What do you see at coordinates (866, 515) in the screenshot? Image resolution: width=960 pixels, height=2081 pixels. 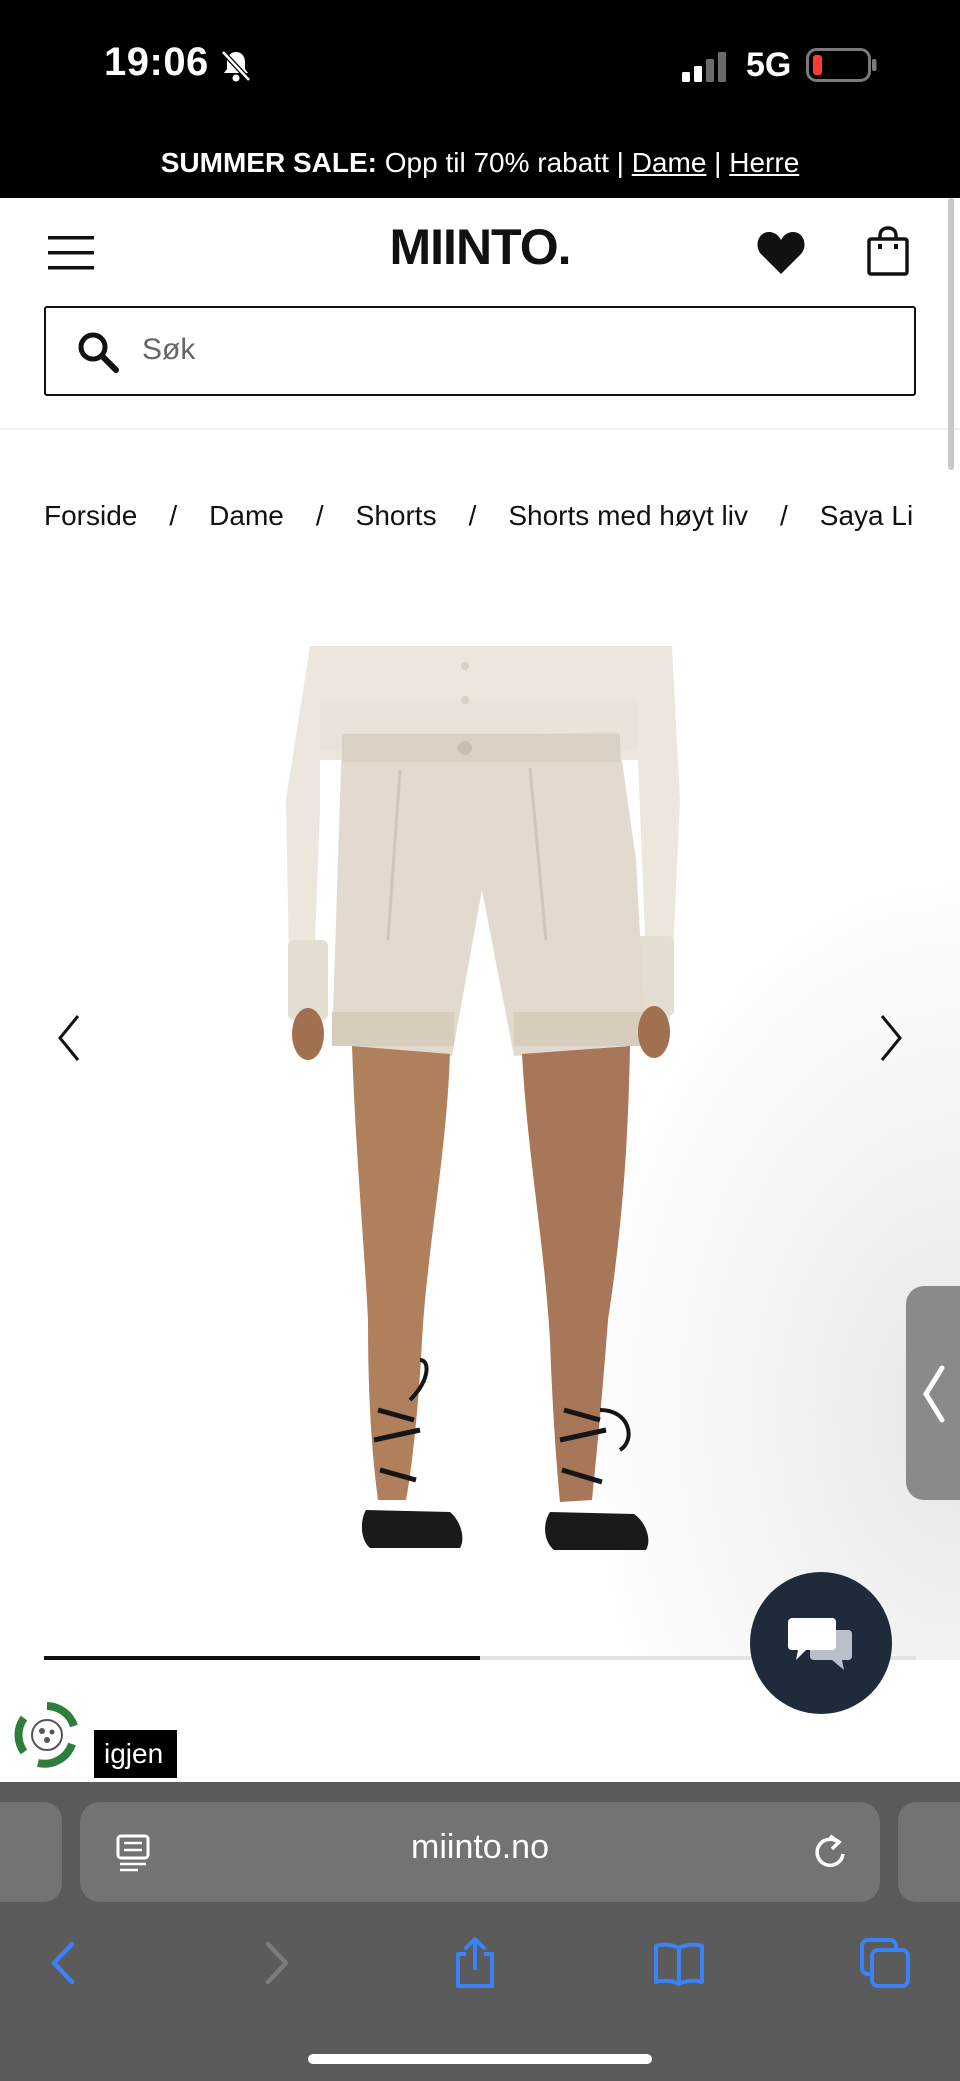 I see `breadcrumb-product: Saya Li` at bounding box center [866, 515].